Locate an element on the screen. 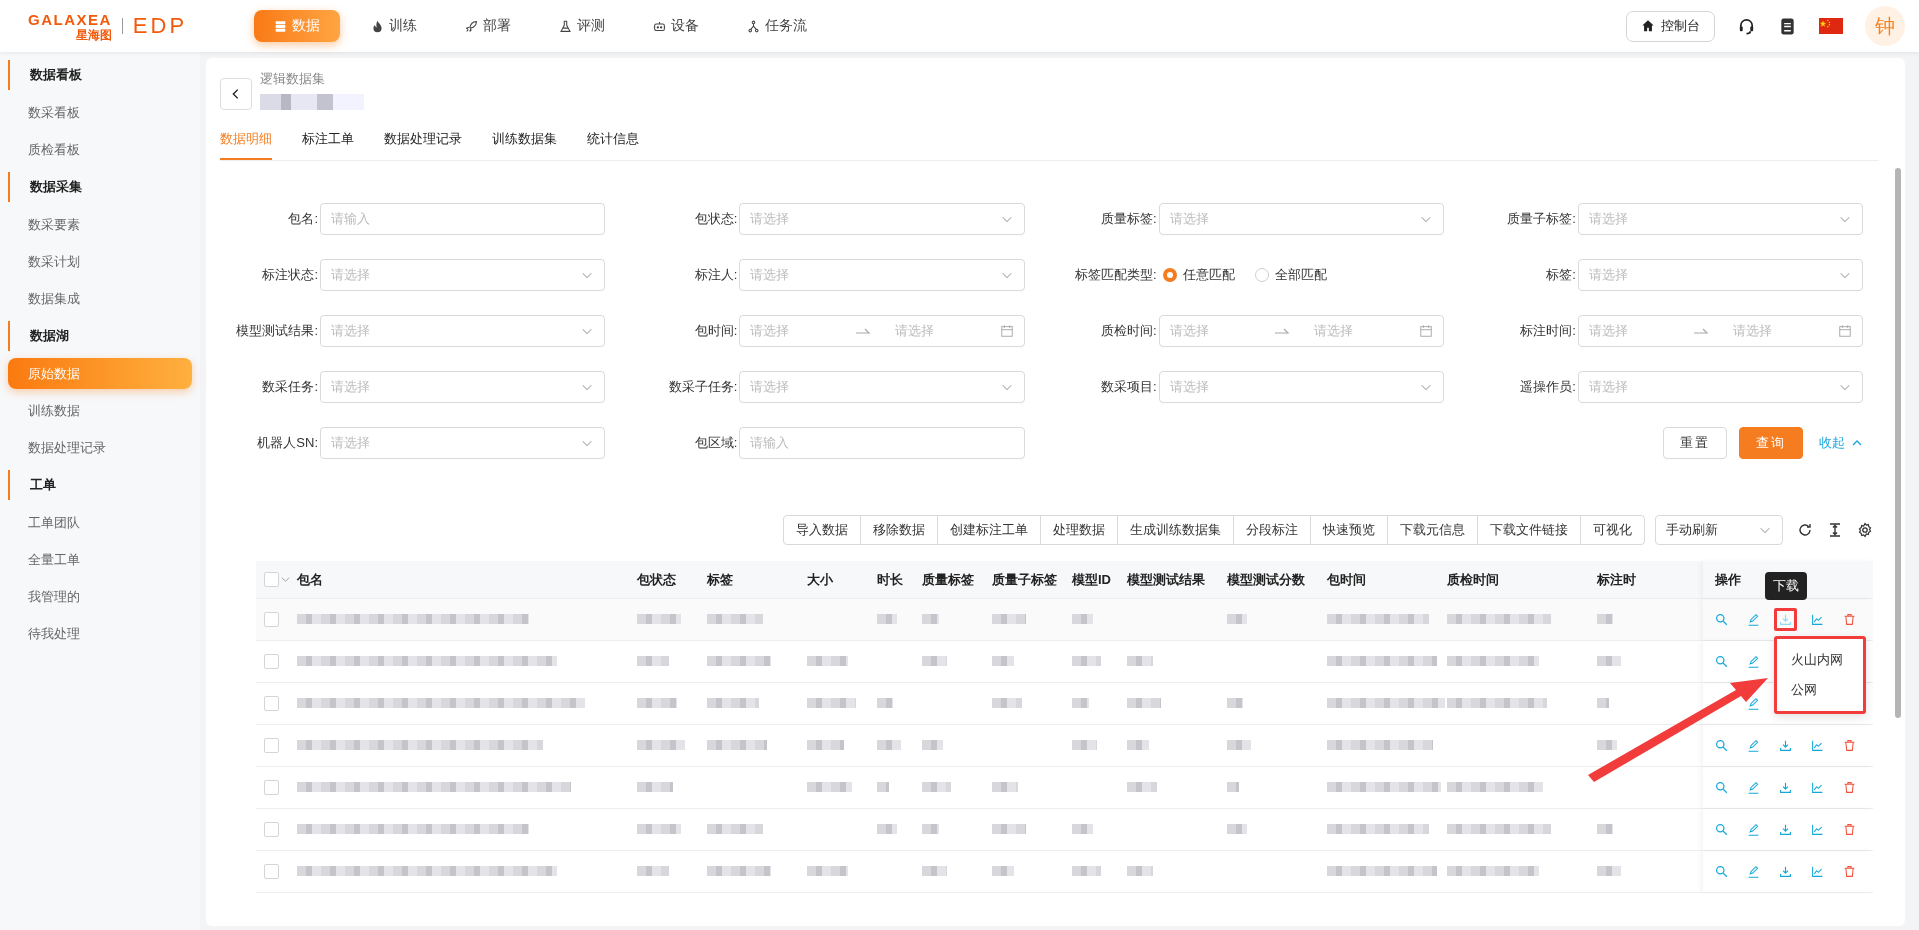  settings-icon is located at coordinates (1865, 530).